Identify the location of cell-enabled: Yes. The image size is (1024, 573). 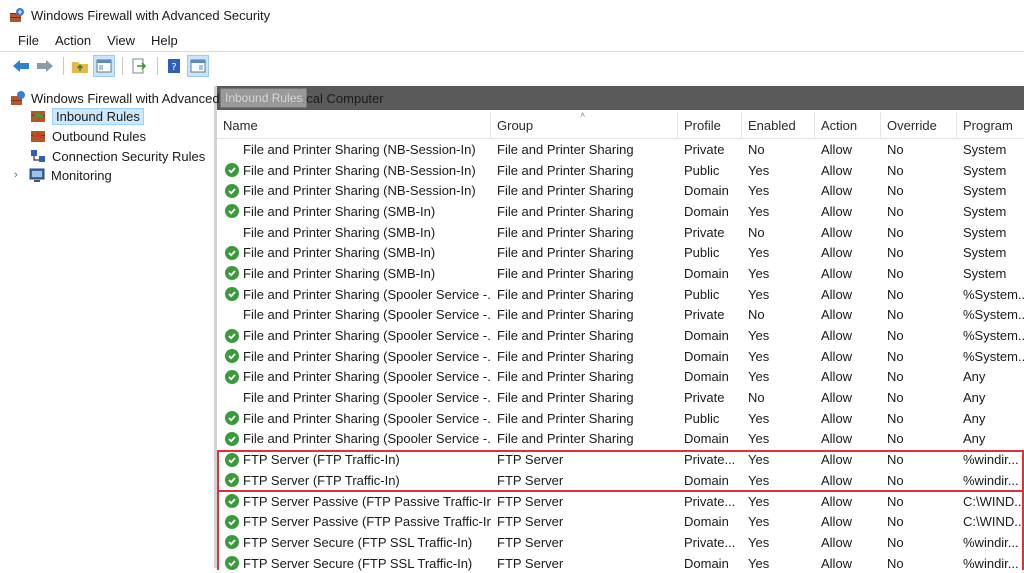
(778, 335).